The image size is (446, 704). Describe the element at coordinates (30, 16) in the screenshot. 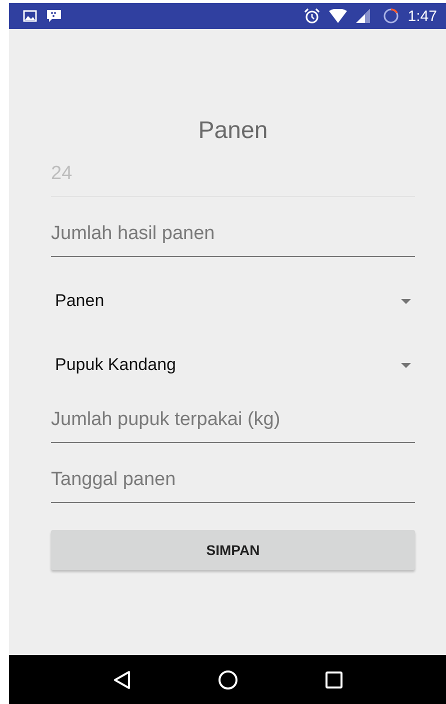

I see `image-icon` at that location.